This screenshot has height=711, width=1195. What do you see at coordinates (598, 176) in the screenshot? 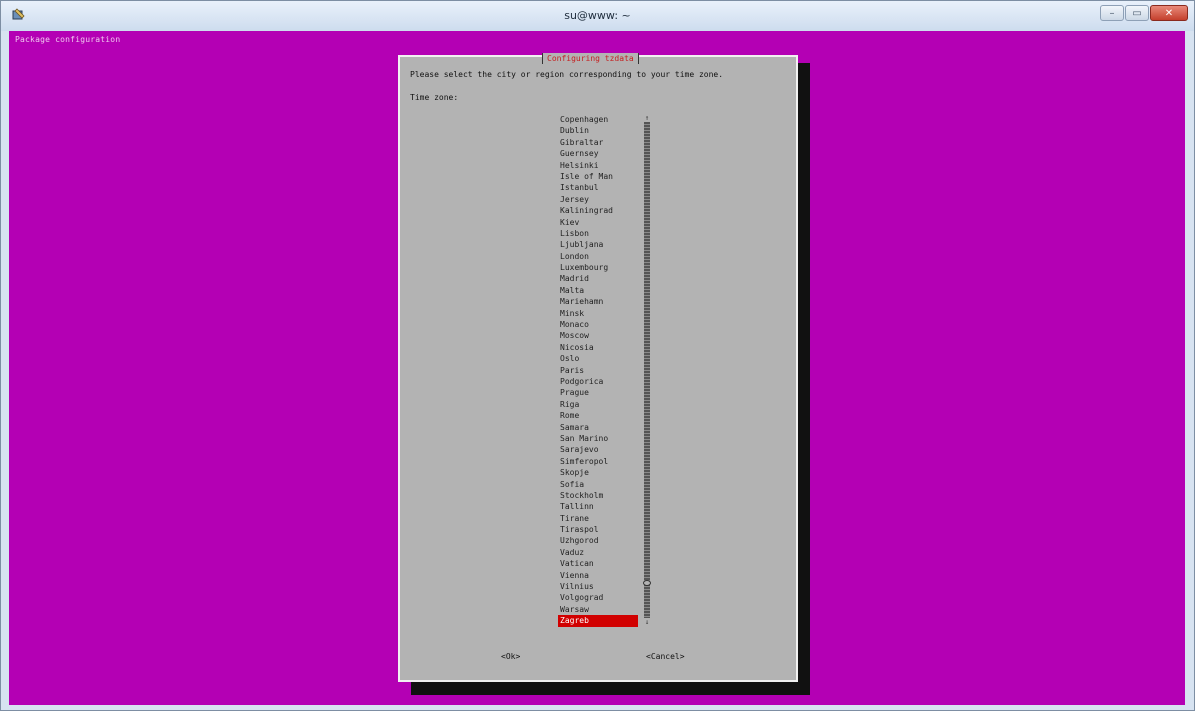
I see `time-zone-item: Isle of Man` at bounding box center [598, 176].